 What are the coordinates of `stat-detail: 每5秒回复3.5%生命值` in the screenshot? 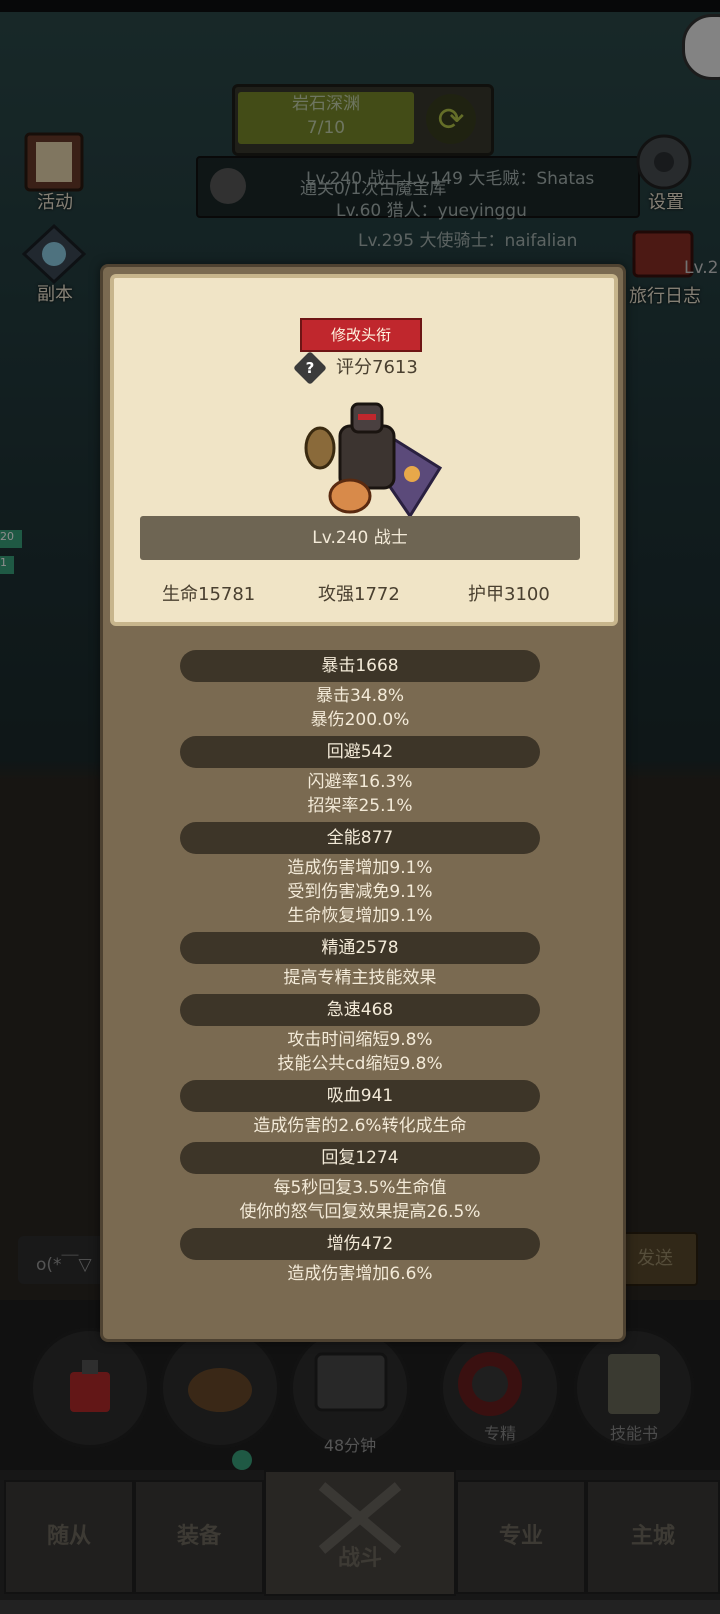 It's located at (360, 1188).